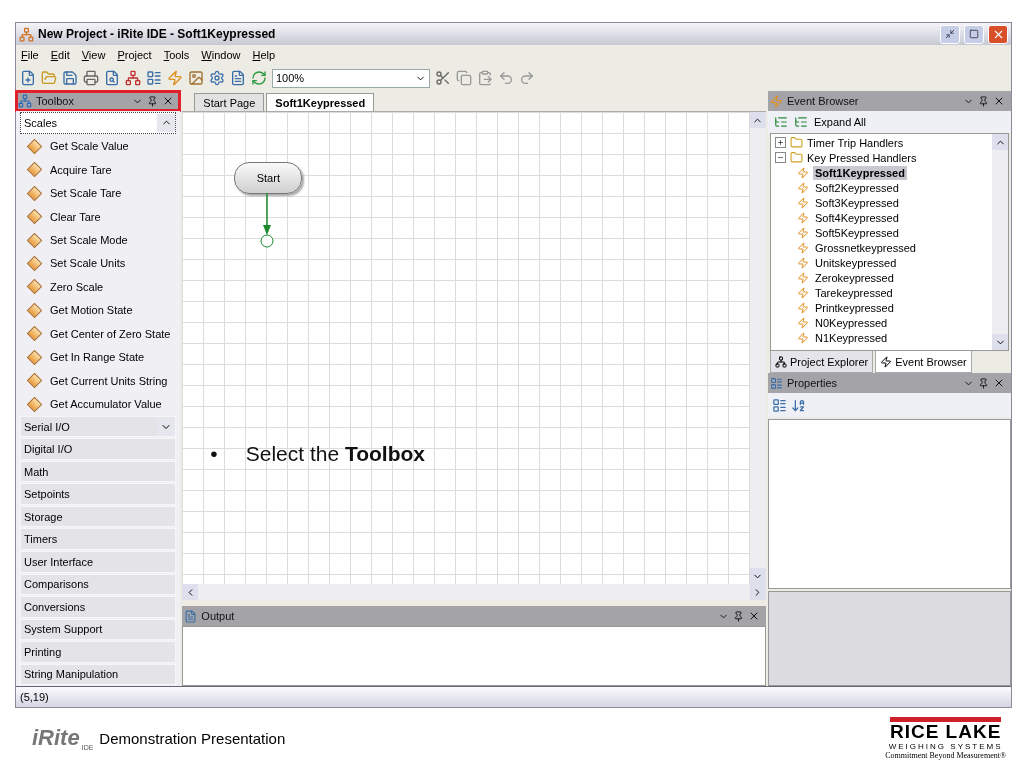  I want to click on save-icon, so click(70, 78).